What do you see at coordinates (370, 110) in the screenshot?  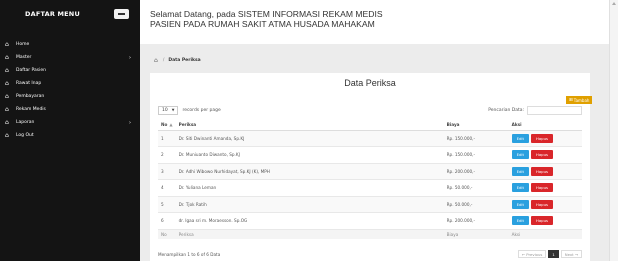 I see `table-controls: 10 ▼ records per page Pencarian Data:` at bounding box center [370, 110].